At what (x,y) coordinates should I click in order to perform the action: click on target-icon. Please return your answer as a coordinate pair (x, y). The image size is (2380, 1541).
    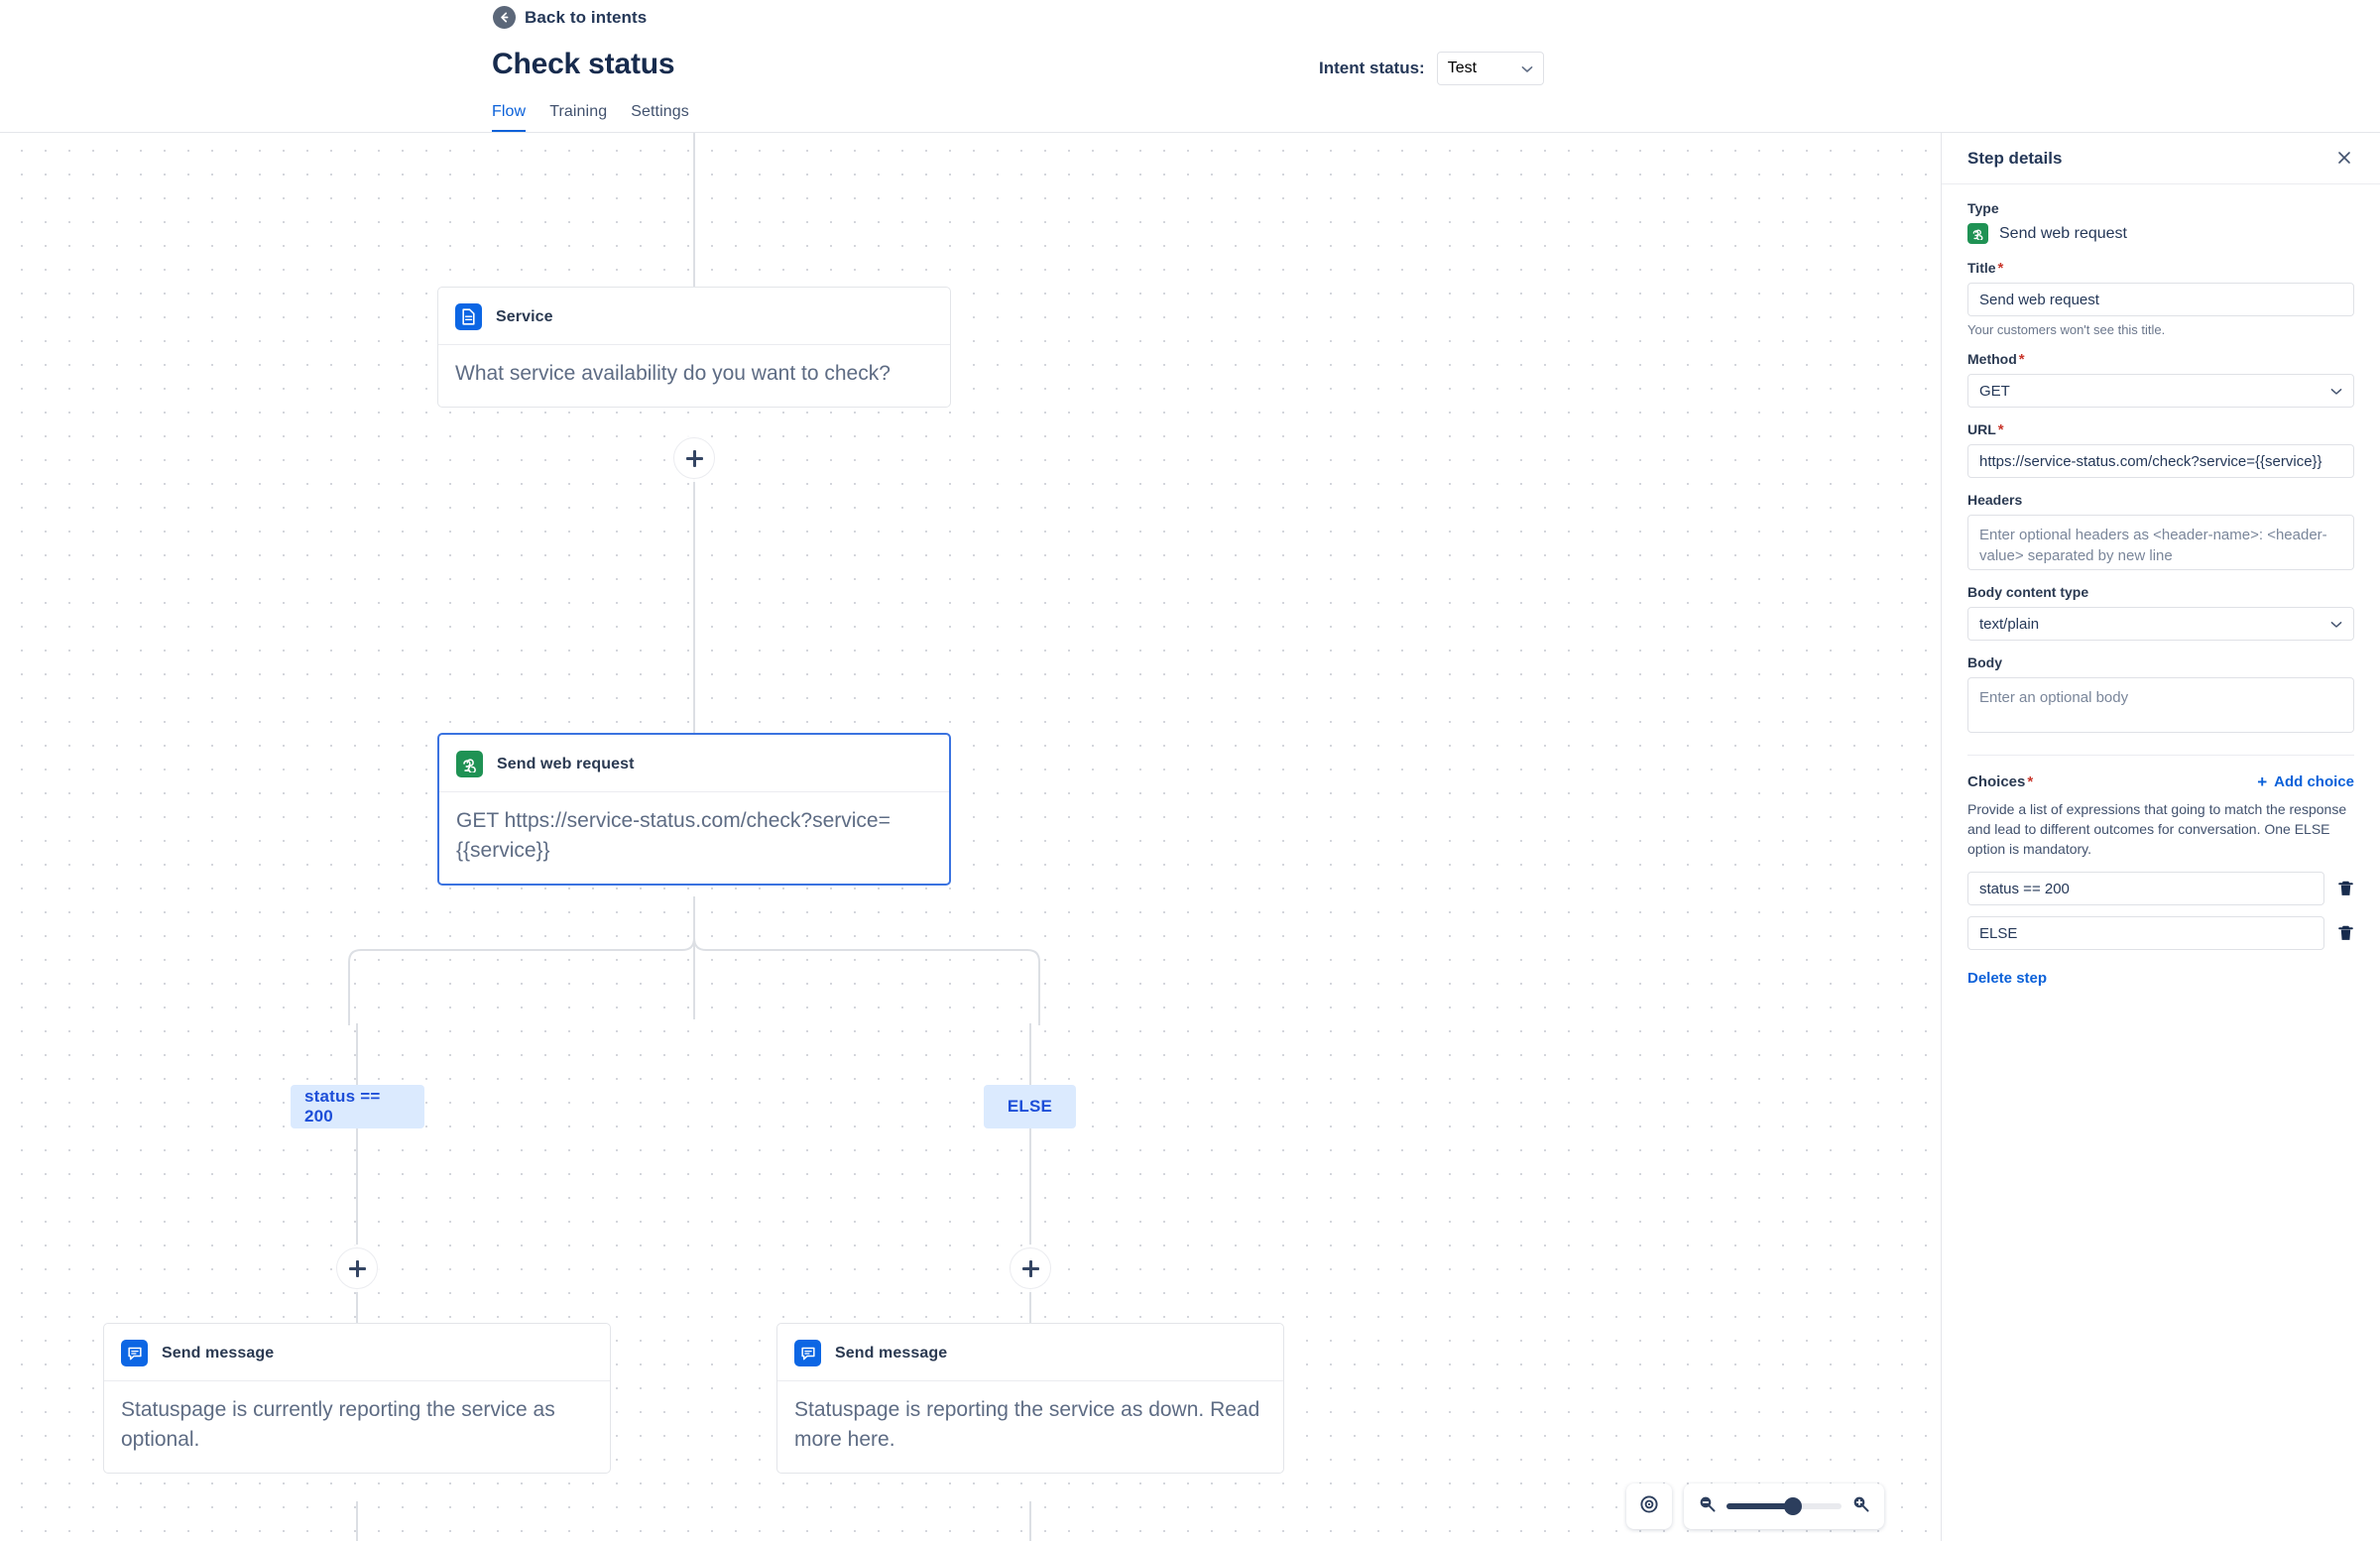
    Looking at the image, I should click on (1649, 1506).